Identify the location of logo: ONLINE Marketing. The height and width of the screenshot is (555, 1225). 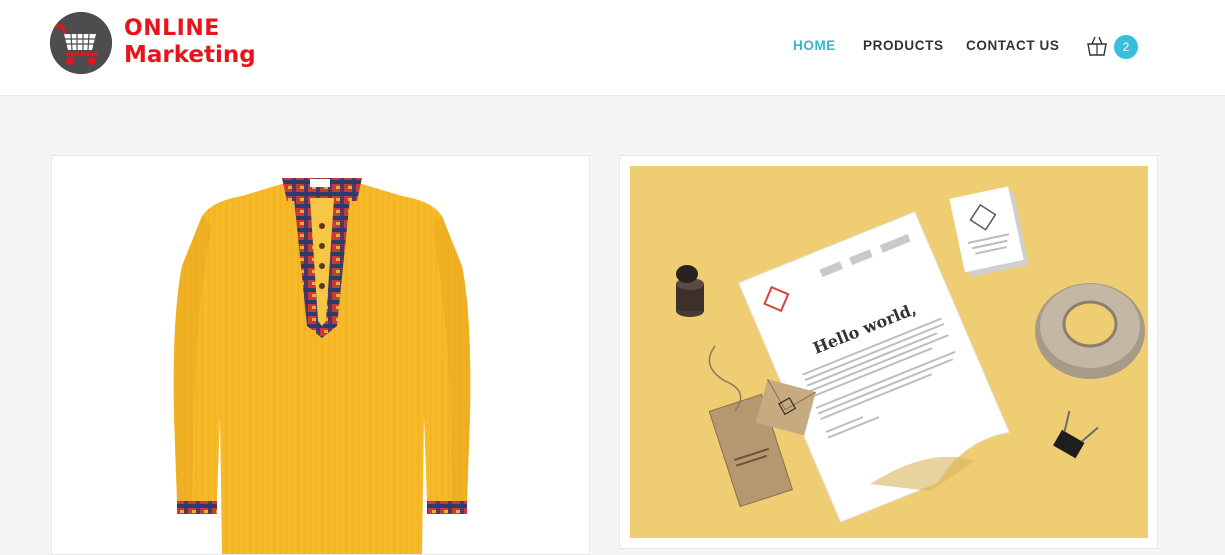
(153, 45).